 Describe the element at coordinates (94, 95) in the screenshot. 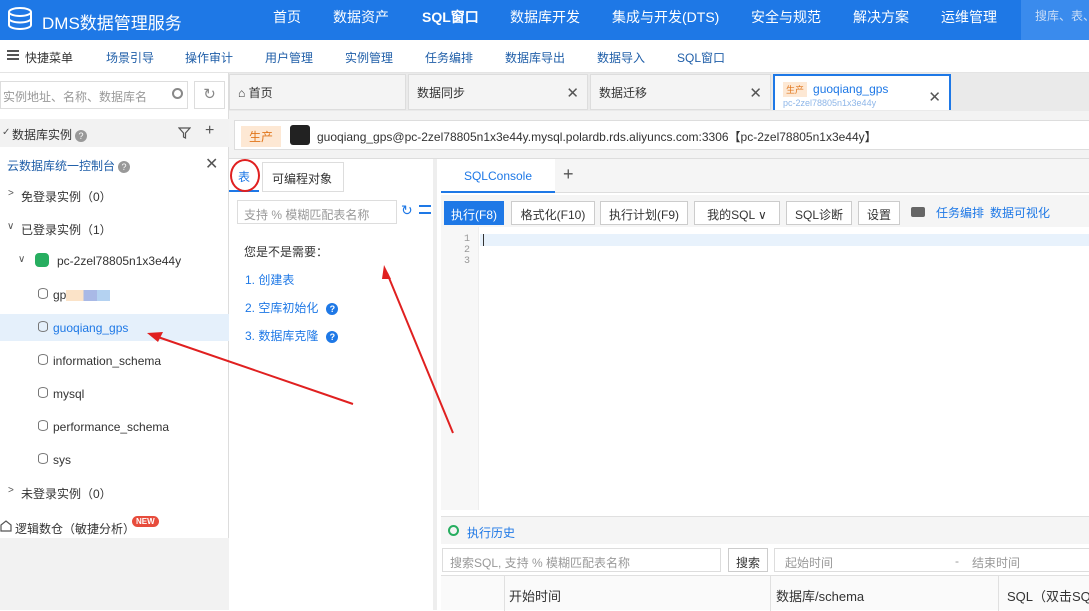

I see `instance-search-input: 实例地址、名称、数据库名` at that location.